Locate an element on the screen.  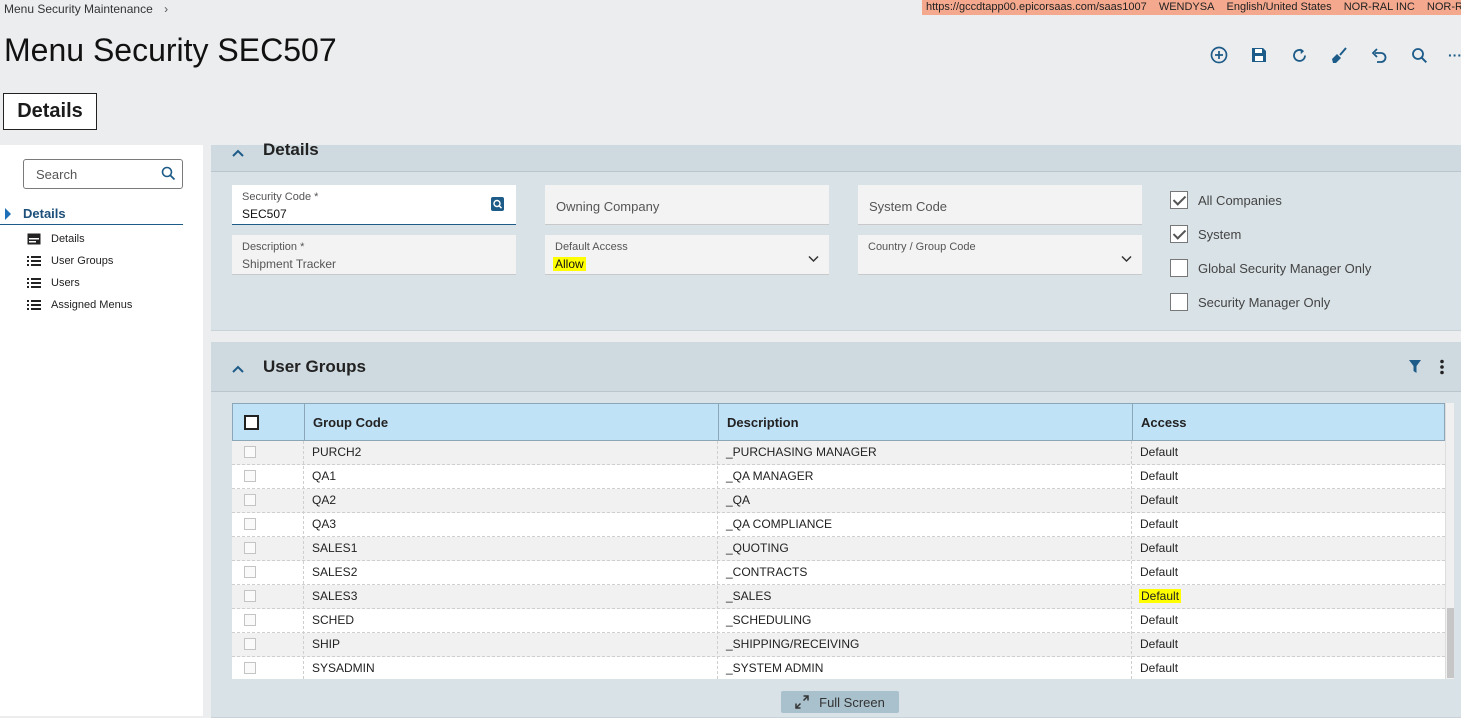
lookup-icon is located at coordinates (497, 206).